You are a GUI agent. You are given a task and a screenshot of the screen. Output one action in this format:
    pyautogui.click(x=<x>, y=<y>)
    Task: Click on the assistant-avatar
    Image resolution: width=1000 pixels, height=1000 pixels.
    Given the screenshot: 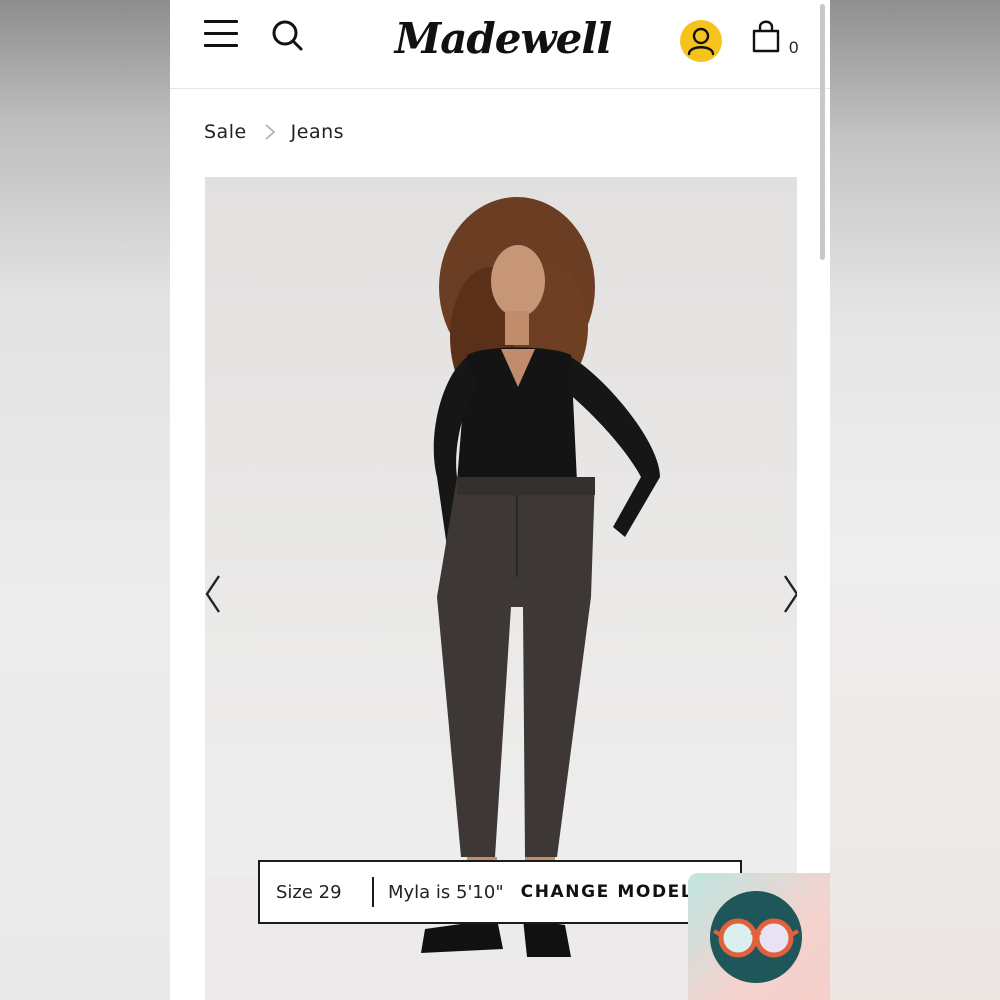 What is the action you would take?
    pyautogui.click(x=756, y=937)
    